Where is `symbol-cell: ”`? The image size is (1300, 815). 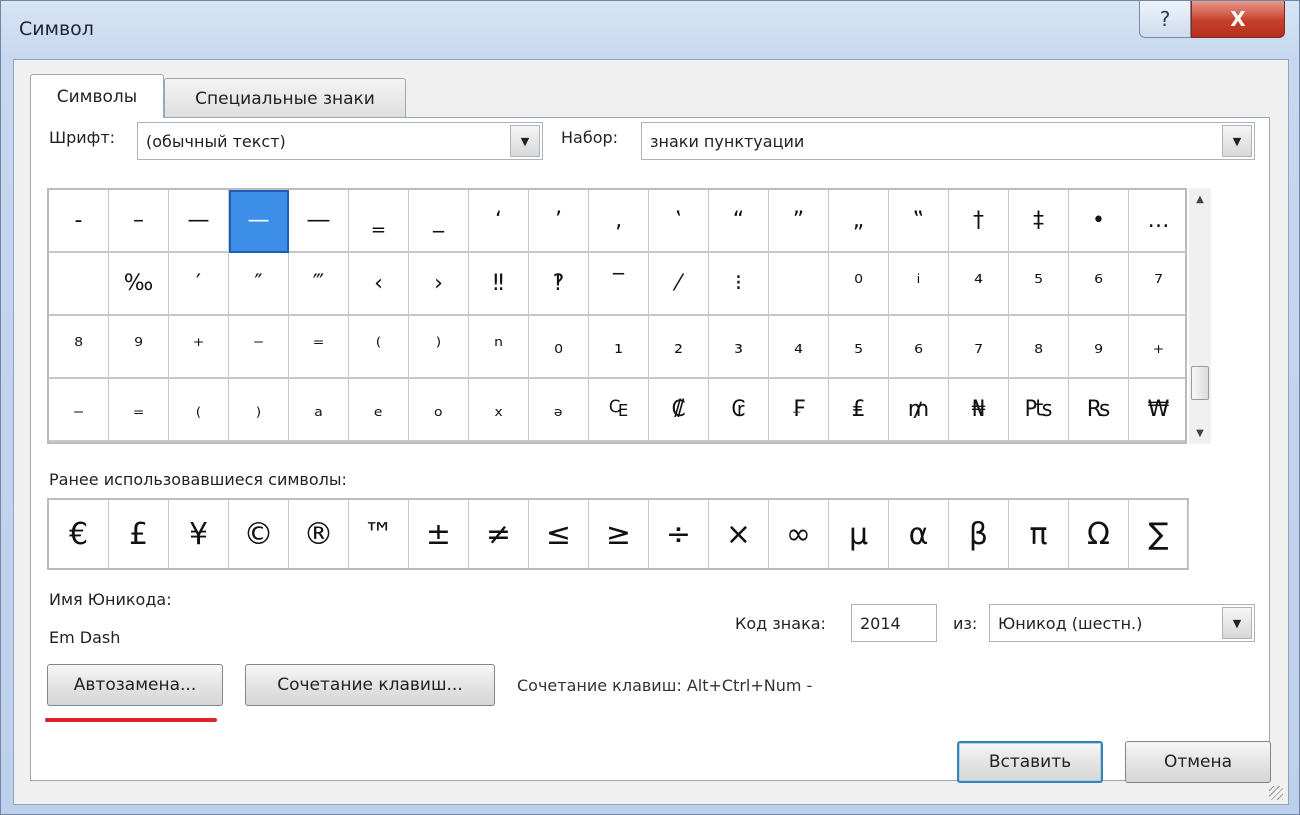
symbol-cell: ” is located at coordinates (799, 221).